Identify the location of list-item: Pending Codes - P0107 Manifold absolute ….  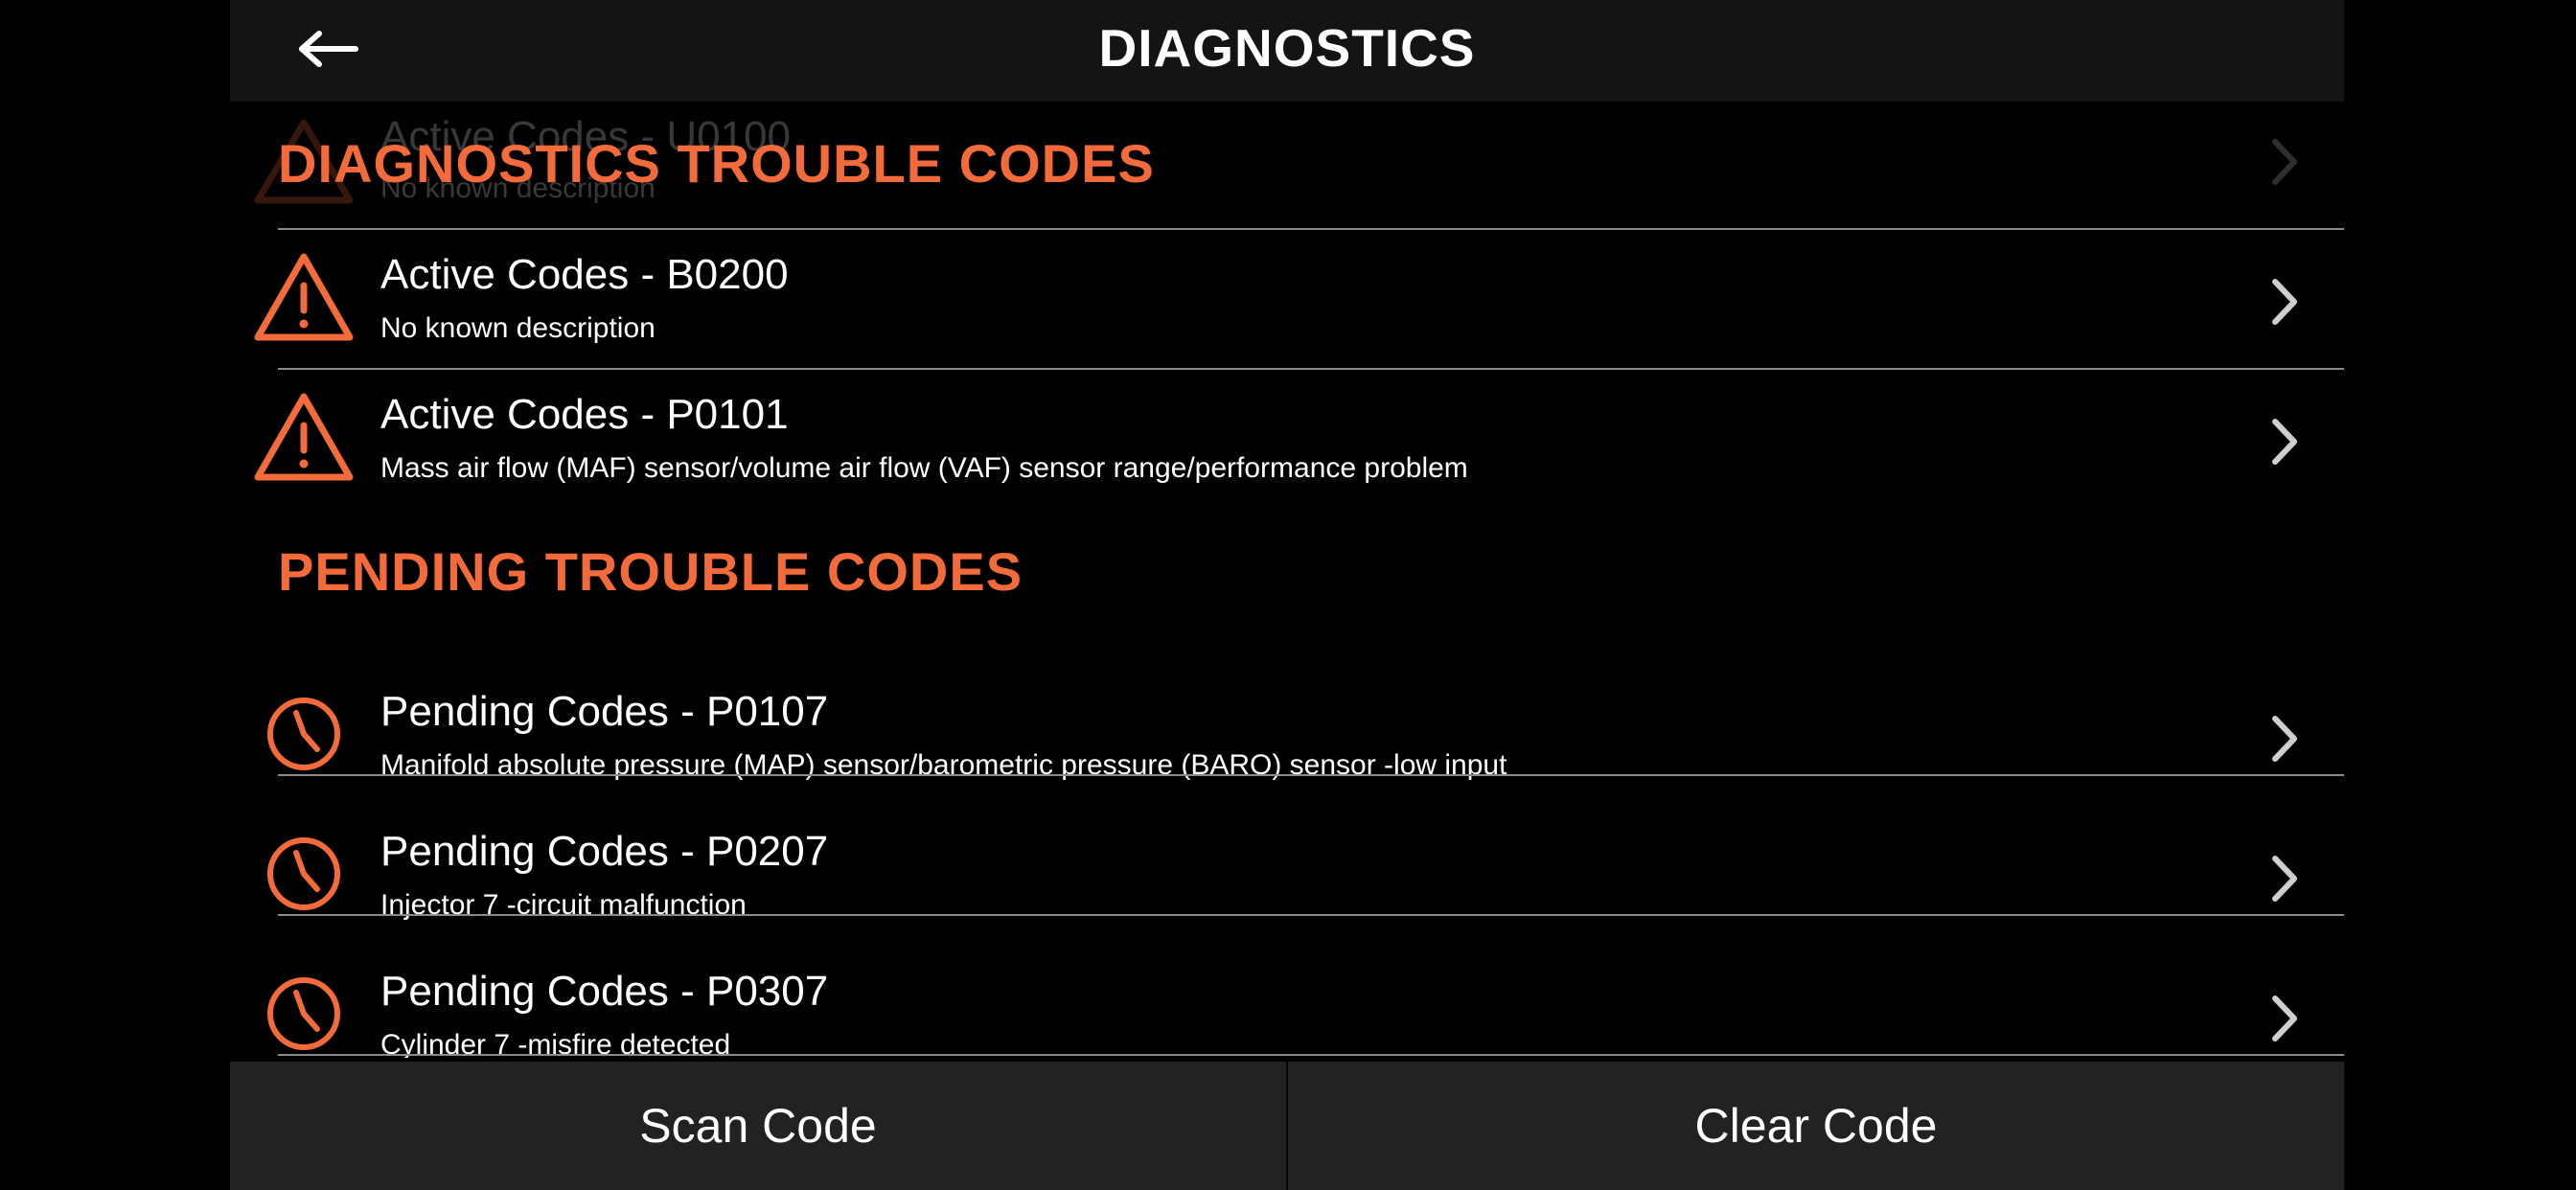
(1287, 737).